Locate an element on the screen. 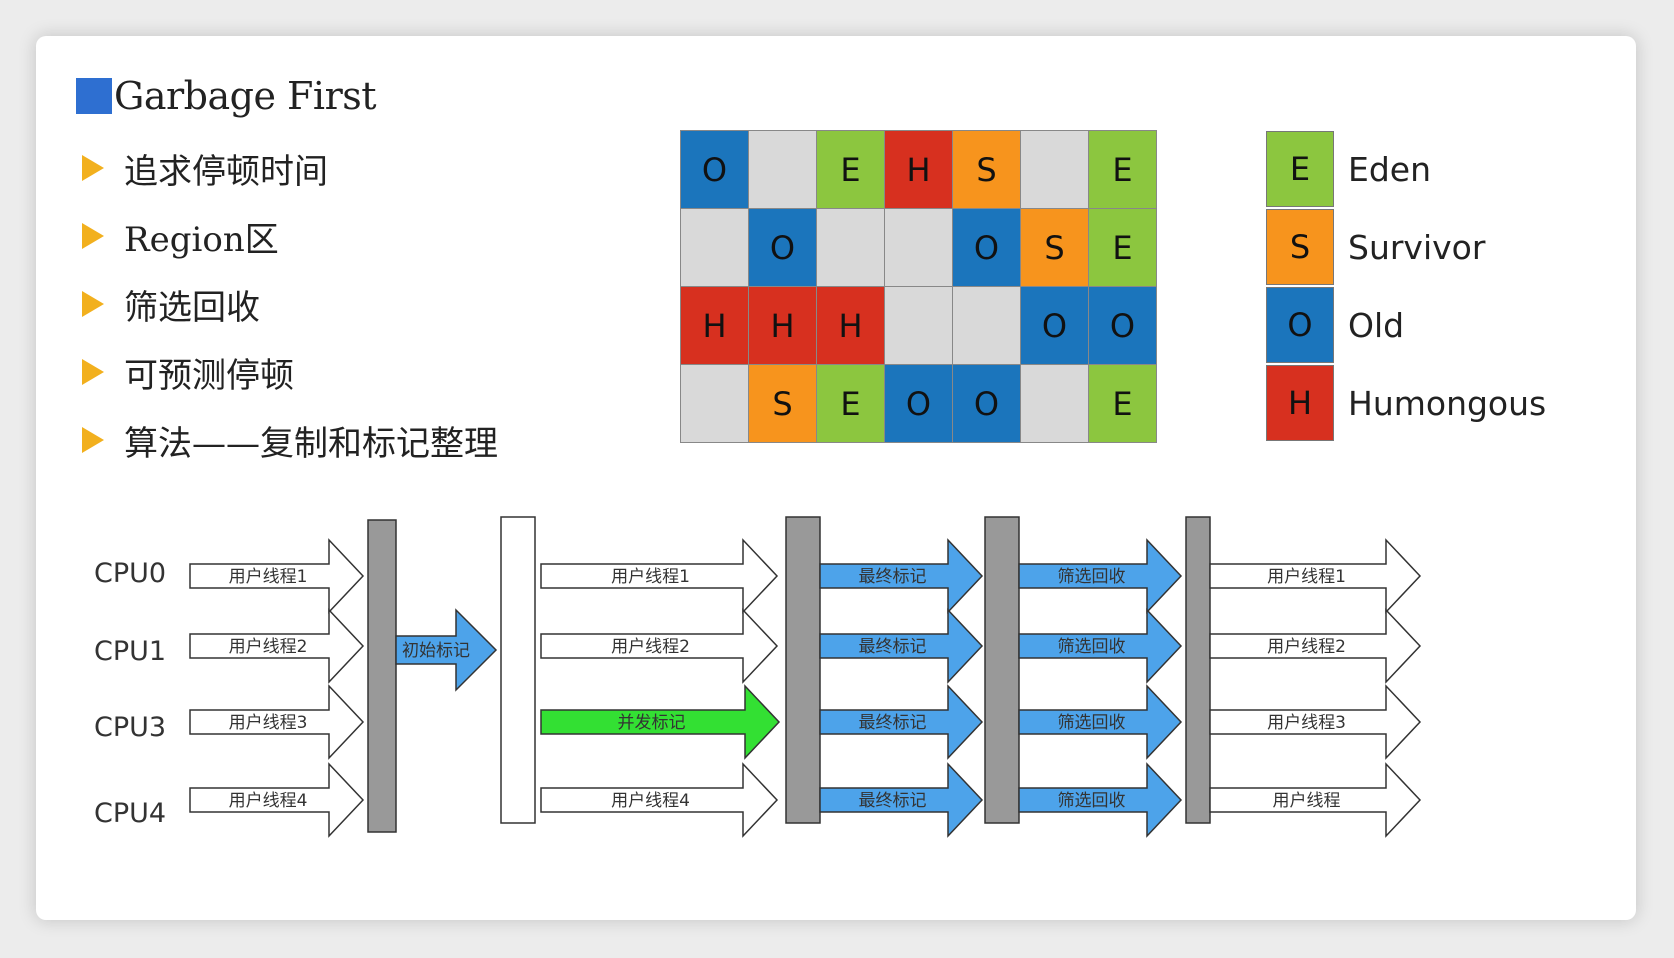 This screenshot has width=1674, height=958. initial-mark-arrow-label: 初始标记 is located at coordinates (436, 651).